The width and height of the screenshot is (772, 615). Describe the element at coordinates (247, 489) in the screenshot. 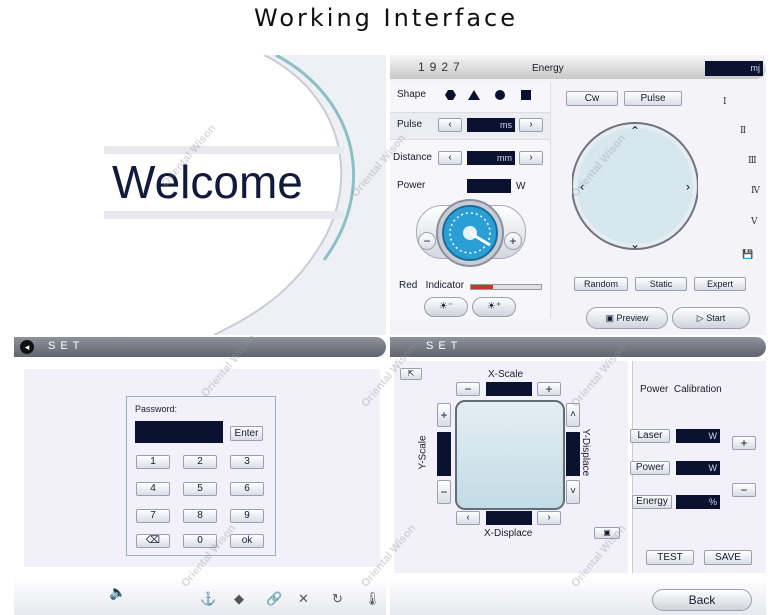

I see `key-6: 6` at that location.